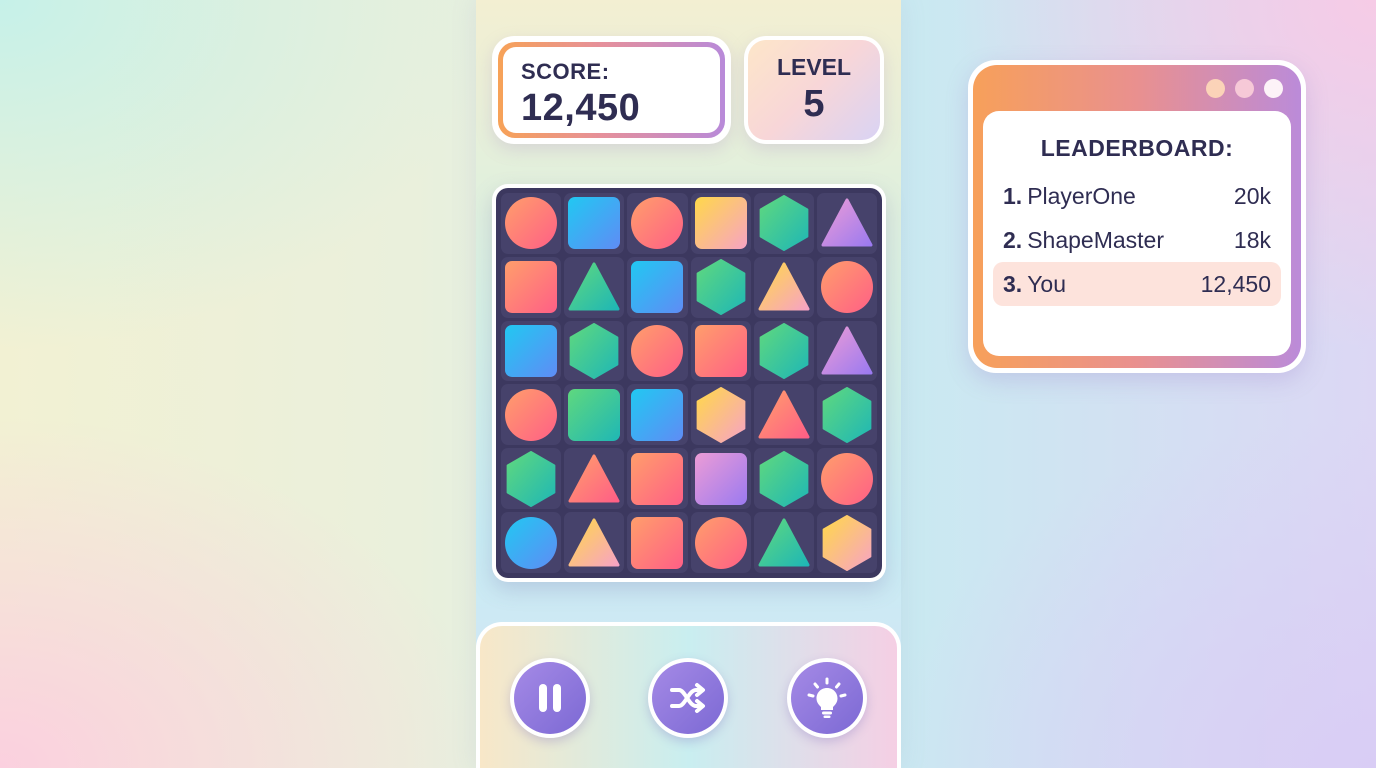  What do you see at coordinates (565, 71) in the screenshot?
I see `score-label: SCORE:` at bounding box center [565, 71].